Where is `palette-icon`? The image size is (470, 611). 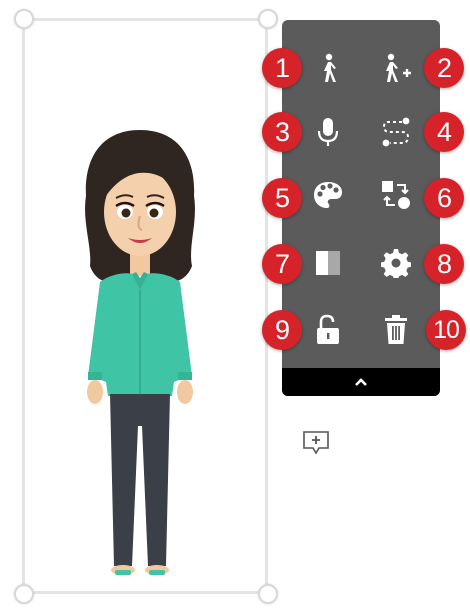 palette-icon is located at coordinates (328, 195).